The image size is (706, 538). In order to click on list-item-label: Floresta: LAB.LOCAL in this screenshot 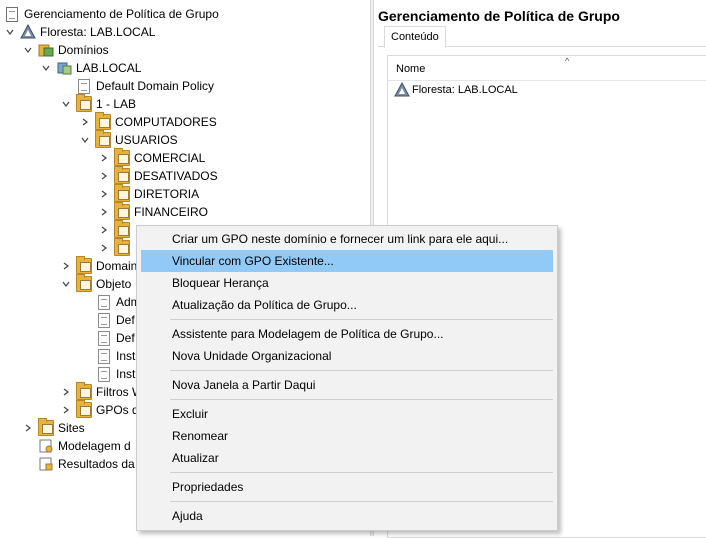, I will do `click(465, 90)`.